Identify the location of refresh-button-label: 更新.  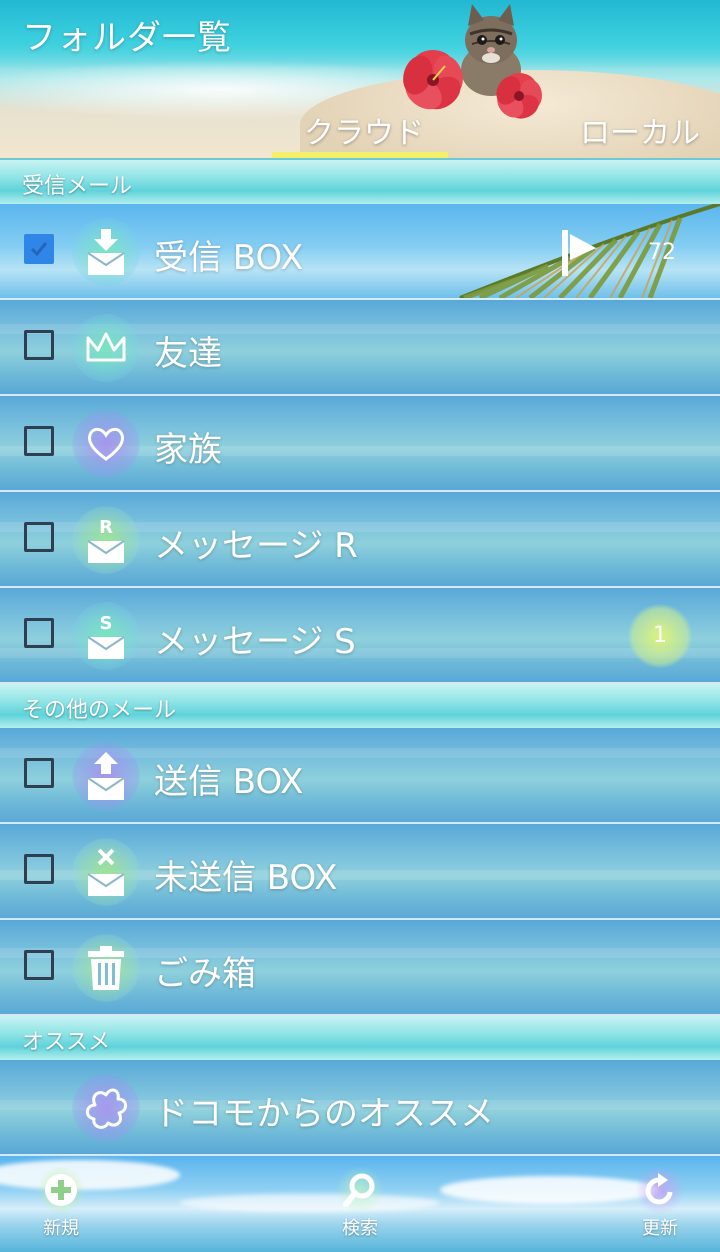
(660, 1228).